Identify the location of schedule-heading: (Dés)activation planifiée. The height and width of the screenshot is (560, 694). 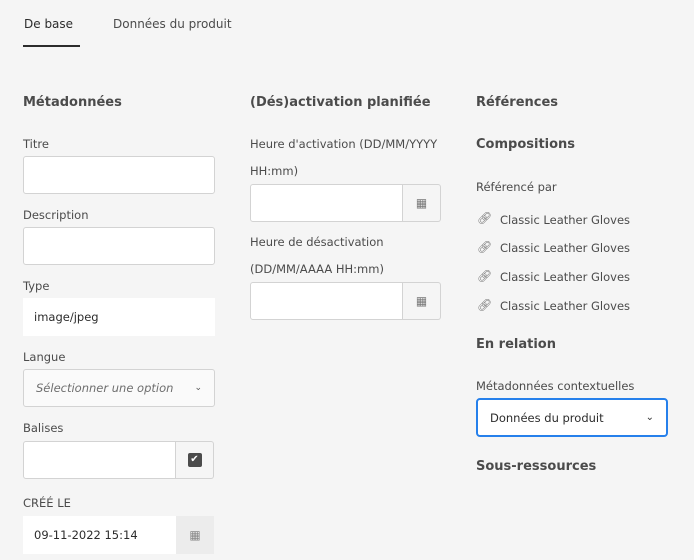
(340, 102).